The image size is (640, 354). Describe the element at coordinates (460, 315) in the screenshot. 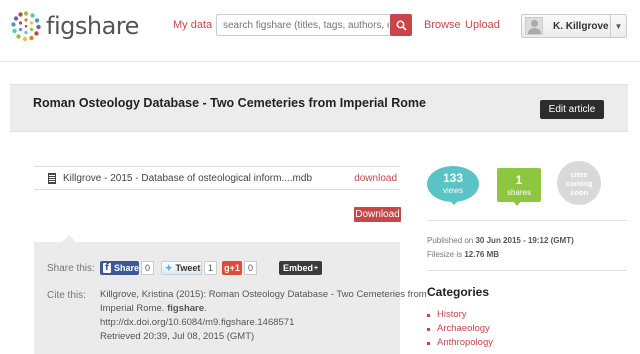

I see `category-link-history: History` at that location.